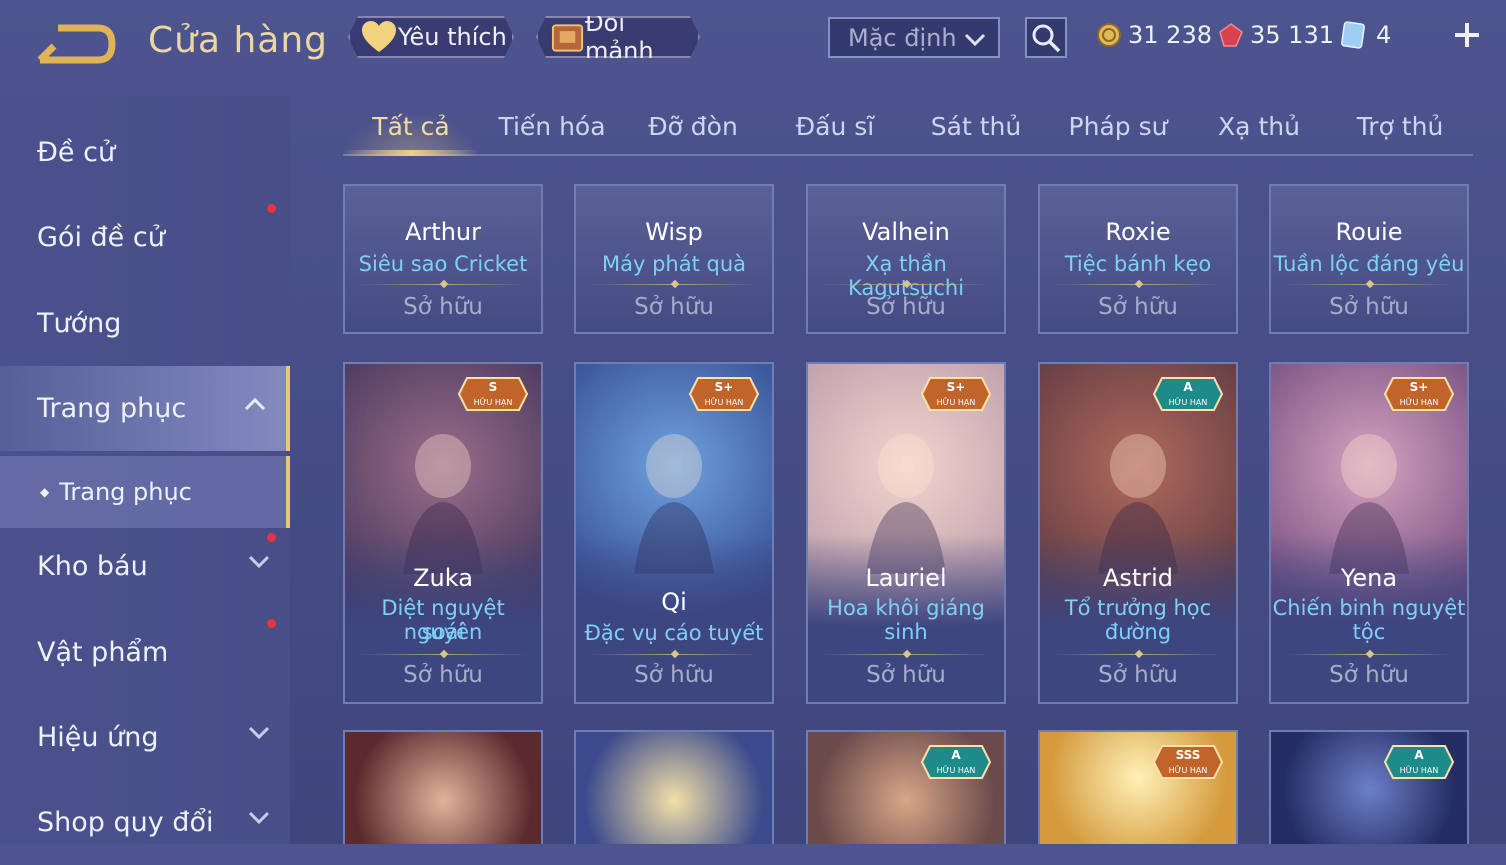  I want to click on sidebar-item-label: Tướng, so click(79, 323).